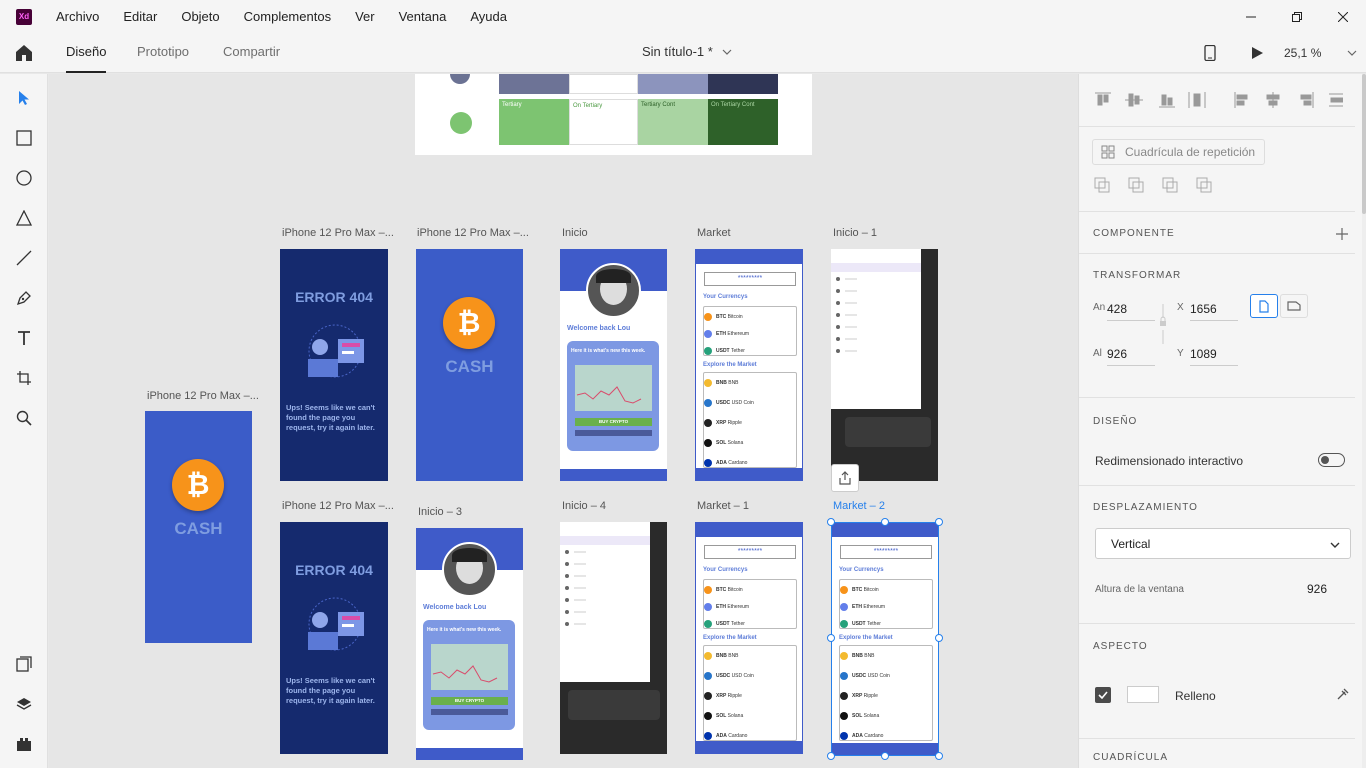 This screenshot has height=768, width=1366. I want to click on select-tool, so click(24, 98).